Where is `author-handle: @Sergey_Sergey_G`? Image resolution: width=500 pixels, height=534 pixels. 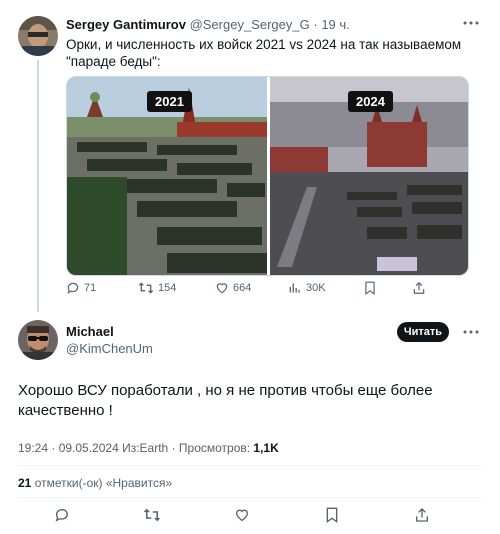 author-handle: @Sergey_Sergey_G is located at coordinates (250, 24).